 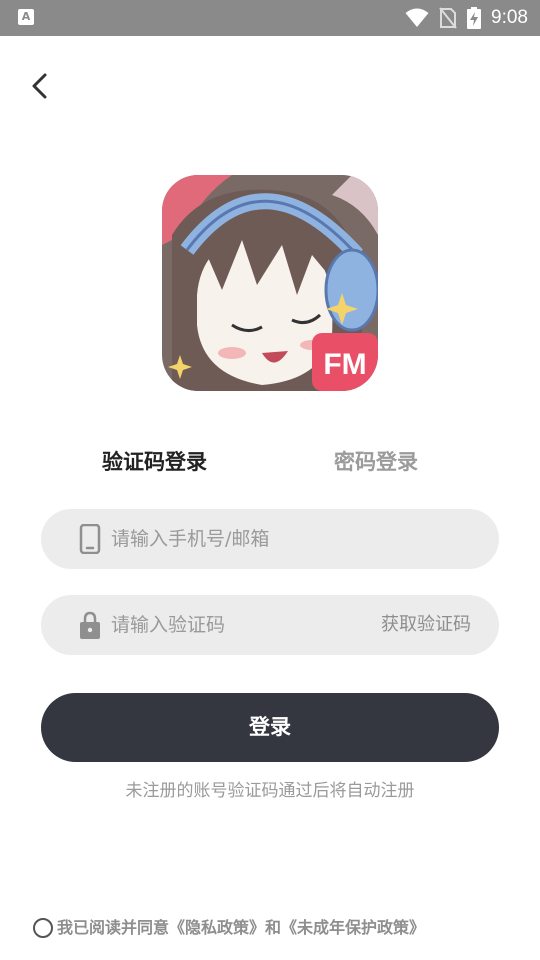 I want to click on status-icons: 9:08, so click(x=466, y=18).